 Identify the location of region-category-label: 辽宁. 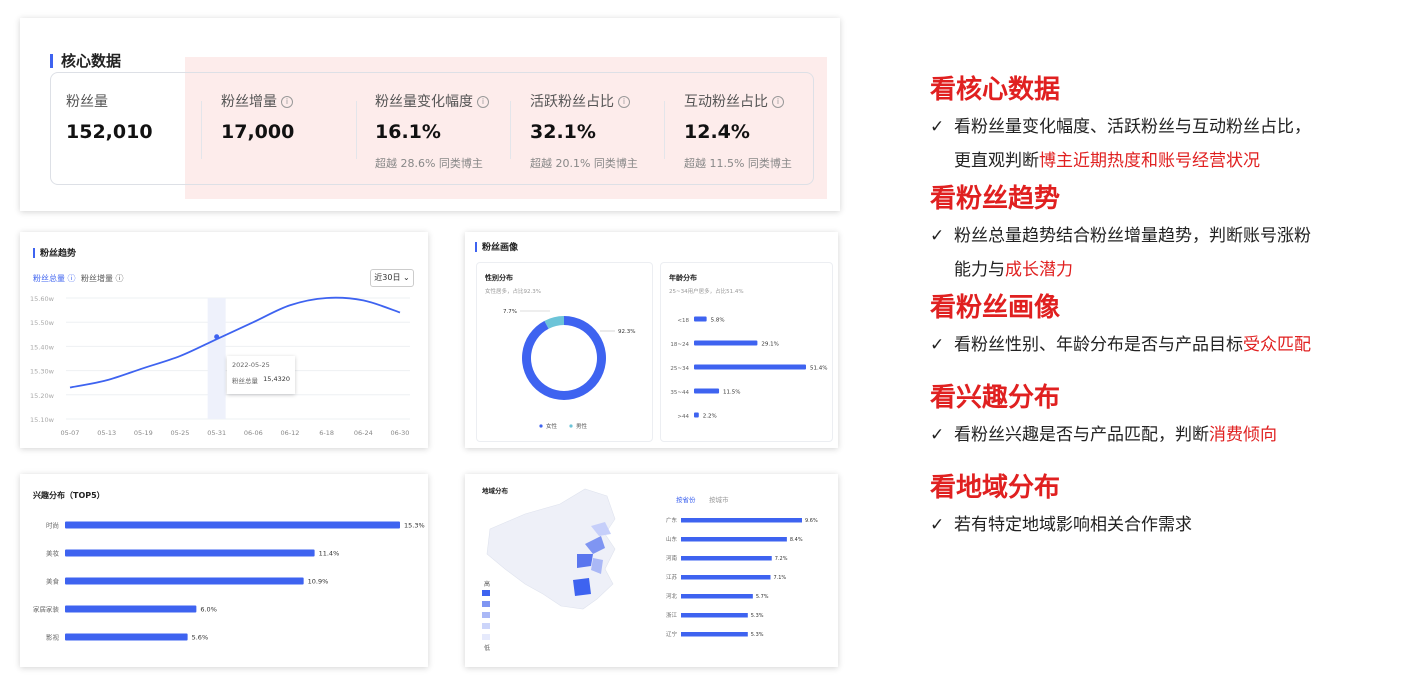
(672, 634).